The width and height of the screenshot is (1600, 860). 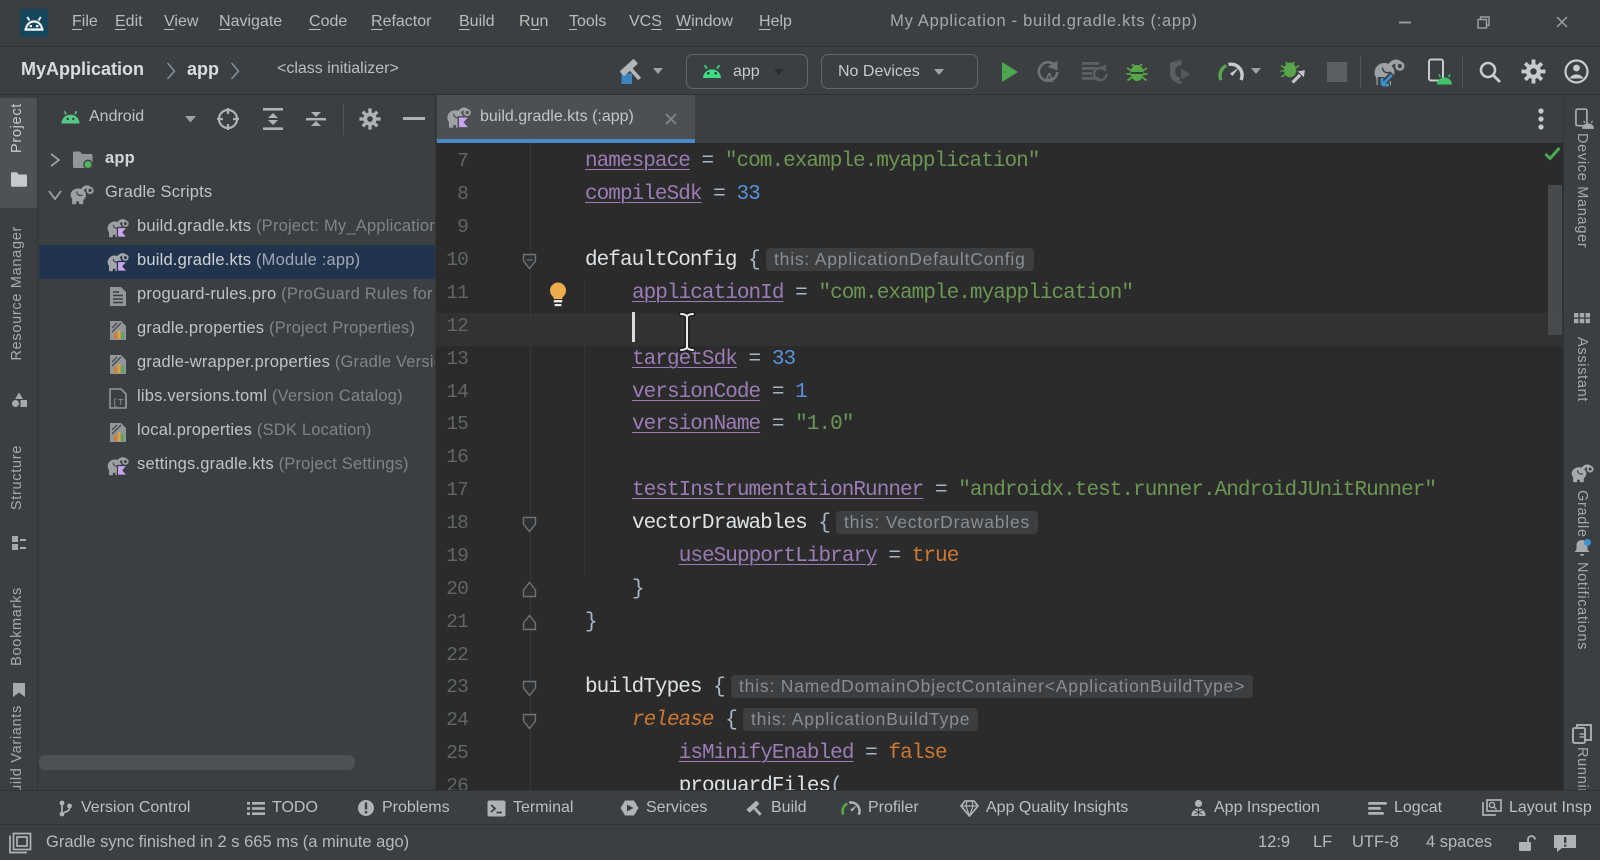 What do you see at coordinates (120, 403) in the screenshot?
I see `svg-text: [T]` at bounding box center [120, 403].